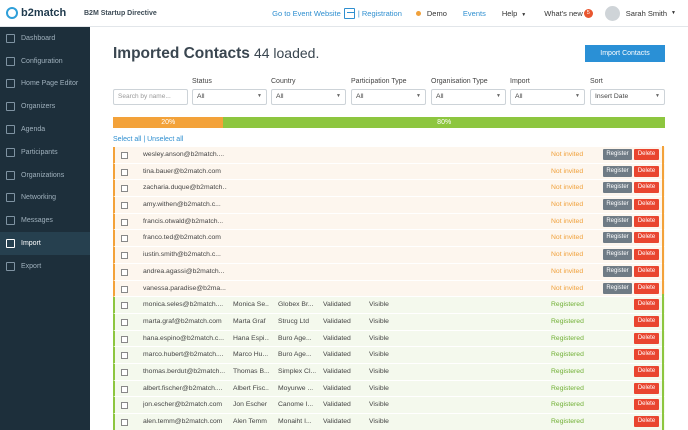 This screenshot has width=688, height=430. What do you see at coordinates (45, 220) in the screenshot?
I see `sidebar-item-messages: Messages` at bounding box center [45, 220].